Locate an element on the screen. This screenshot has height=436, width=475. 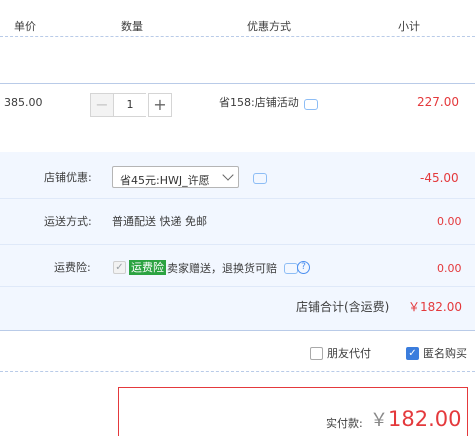
quantity-input: 1 is located at coordinates (130, 105).